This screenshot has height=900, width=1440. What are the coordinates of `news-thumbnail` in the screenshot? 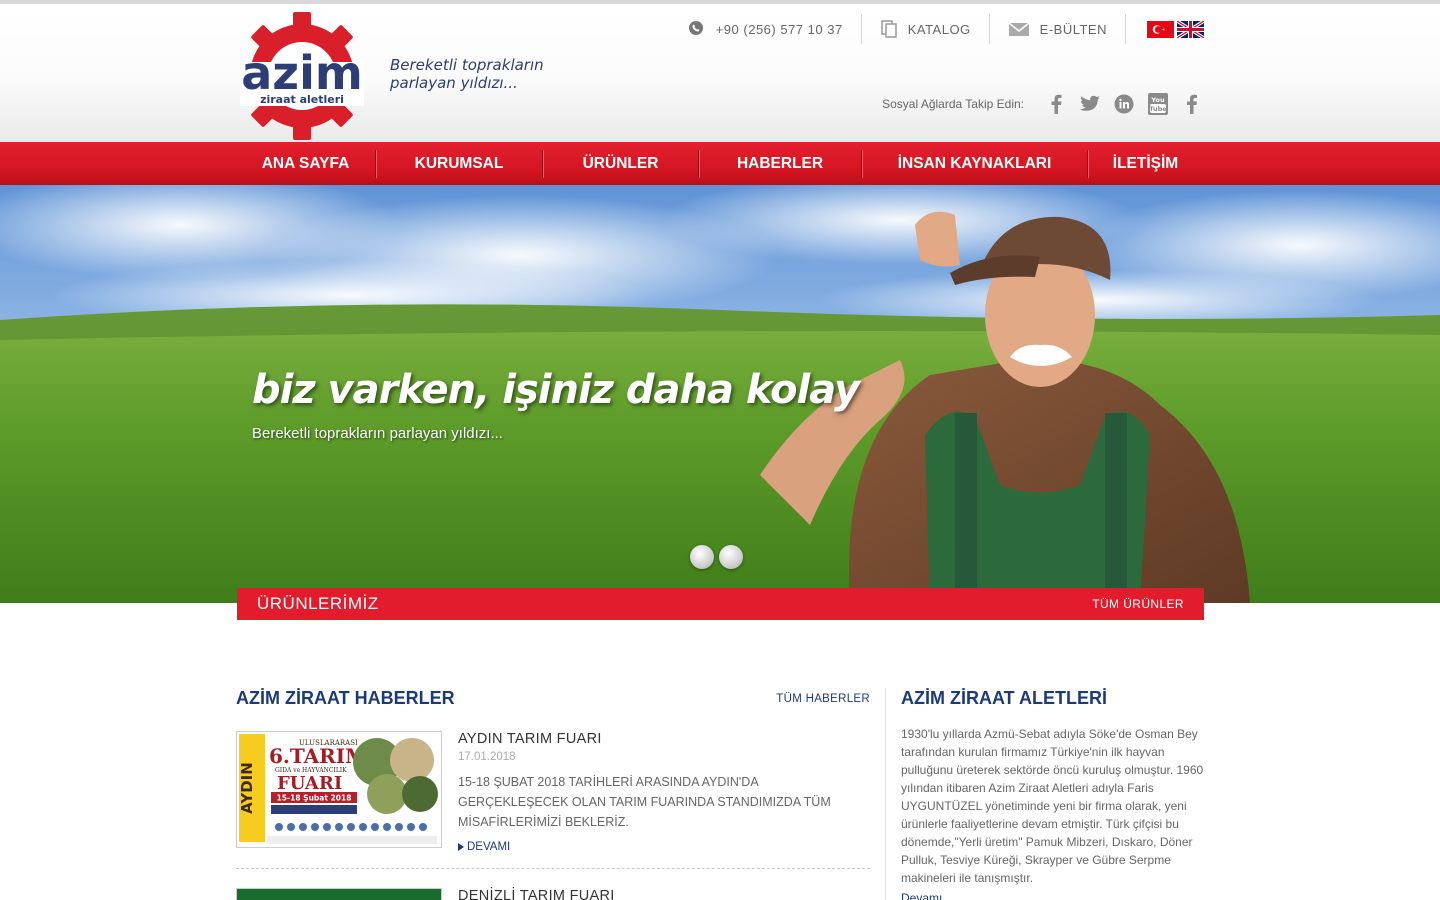 It's located at (339, 894).